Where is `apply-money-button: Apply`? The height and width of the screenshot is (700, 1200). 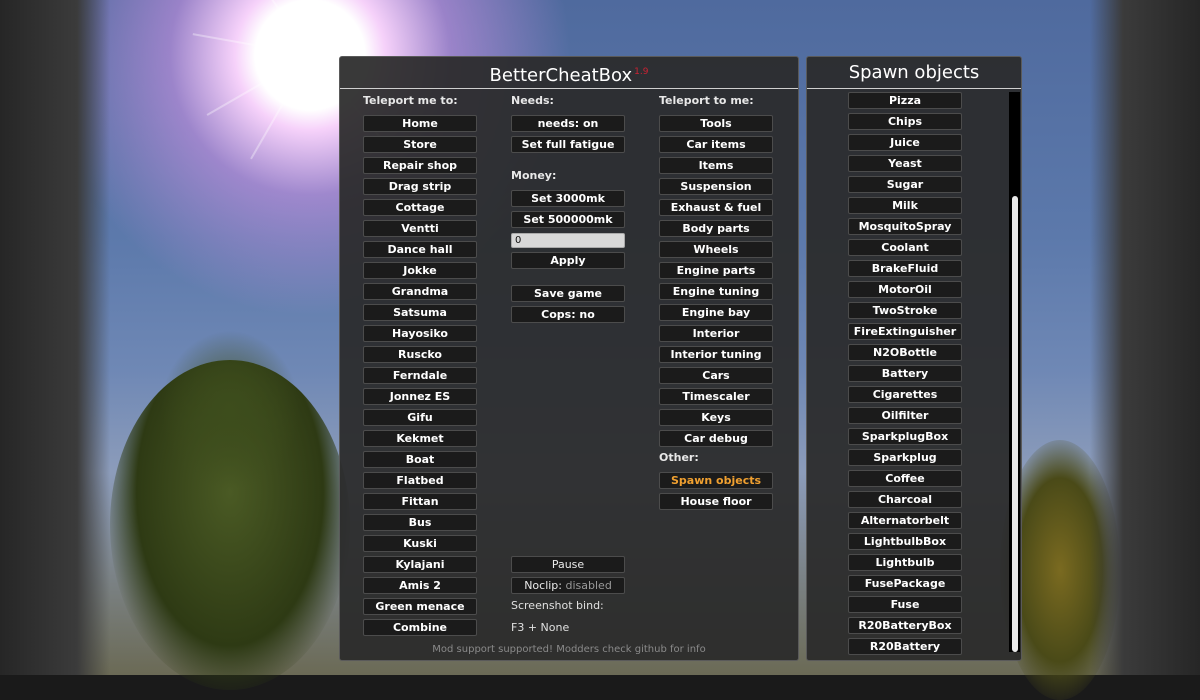
apply-money-button: Apply is located at coordinates (568, 260).